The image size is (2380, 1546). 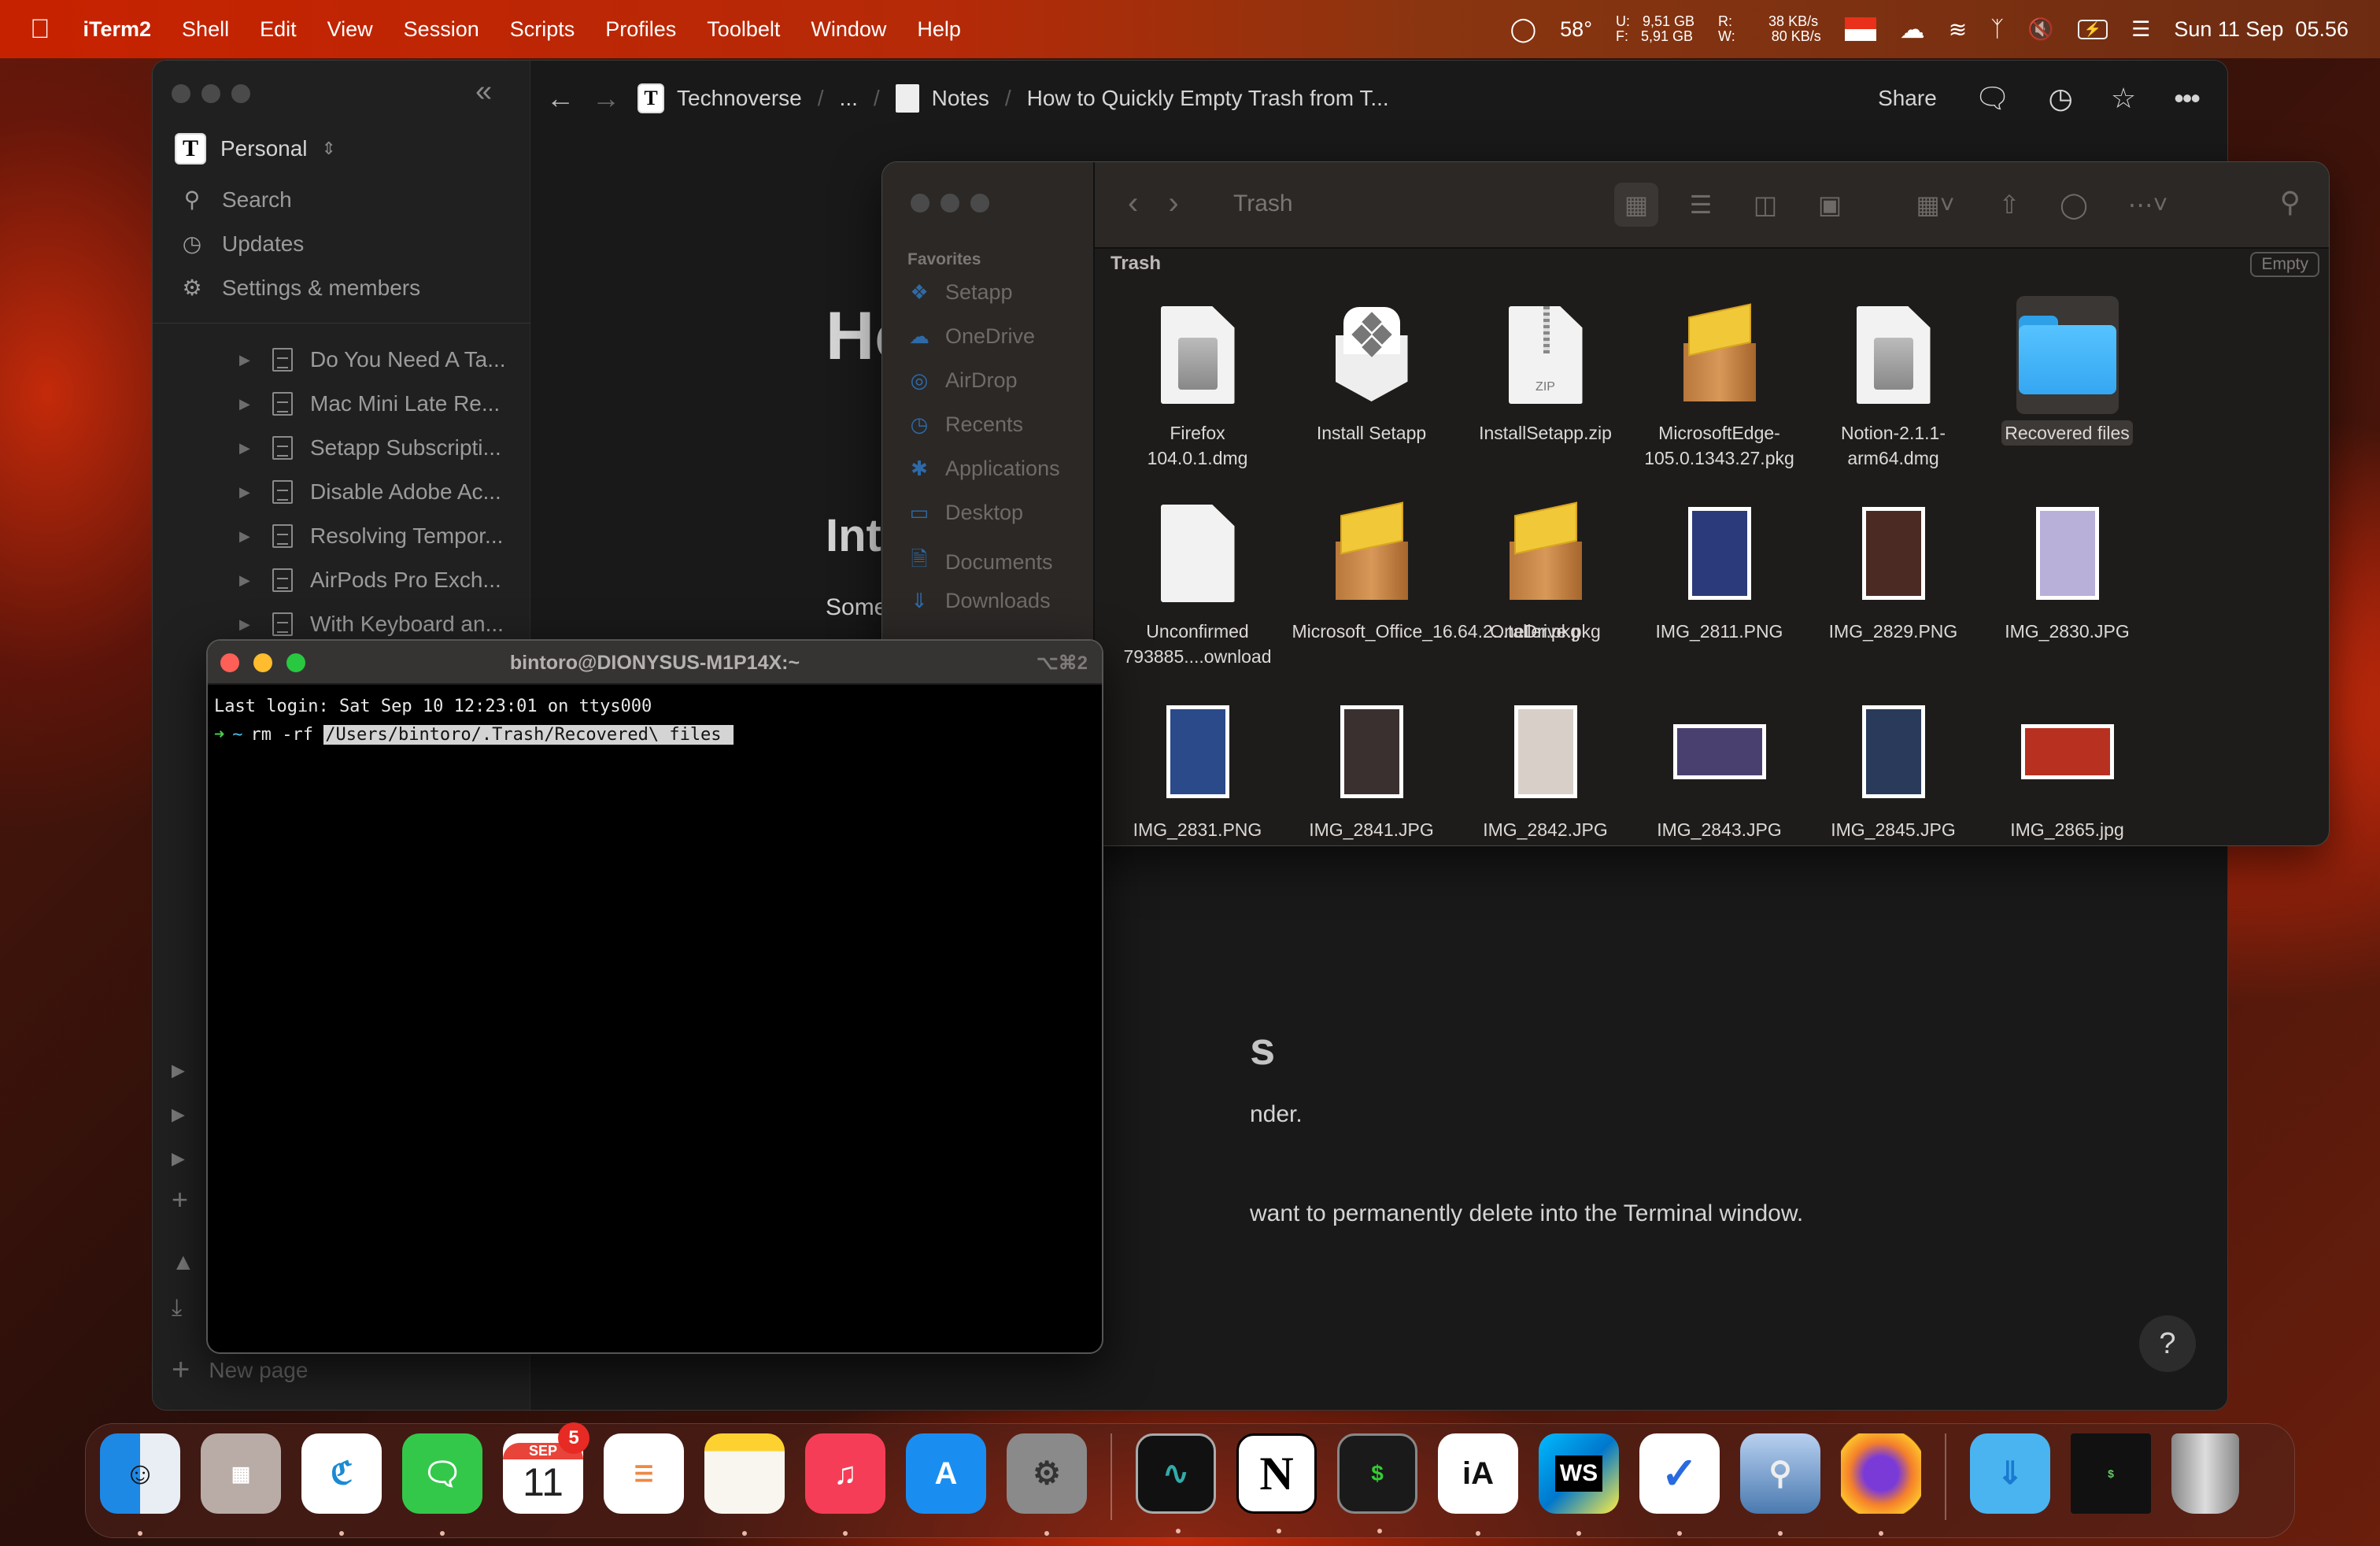 What do you see at coordinates (2140, 29) in the screenshot?
I see `control-center-icon: ☰` at bounding box center [2140, 29].